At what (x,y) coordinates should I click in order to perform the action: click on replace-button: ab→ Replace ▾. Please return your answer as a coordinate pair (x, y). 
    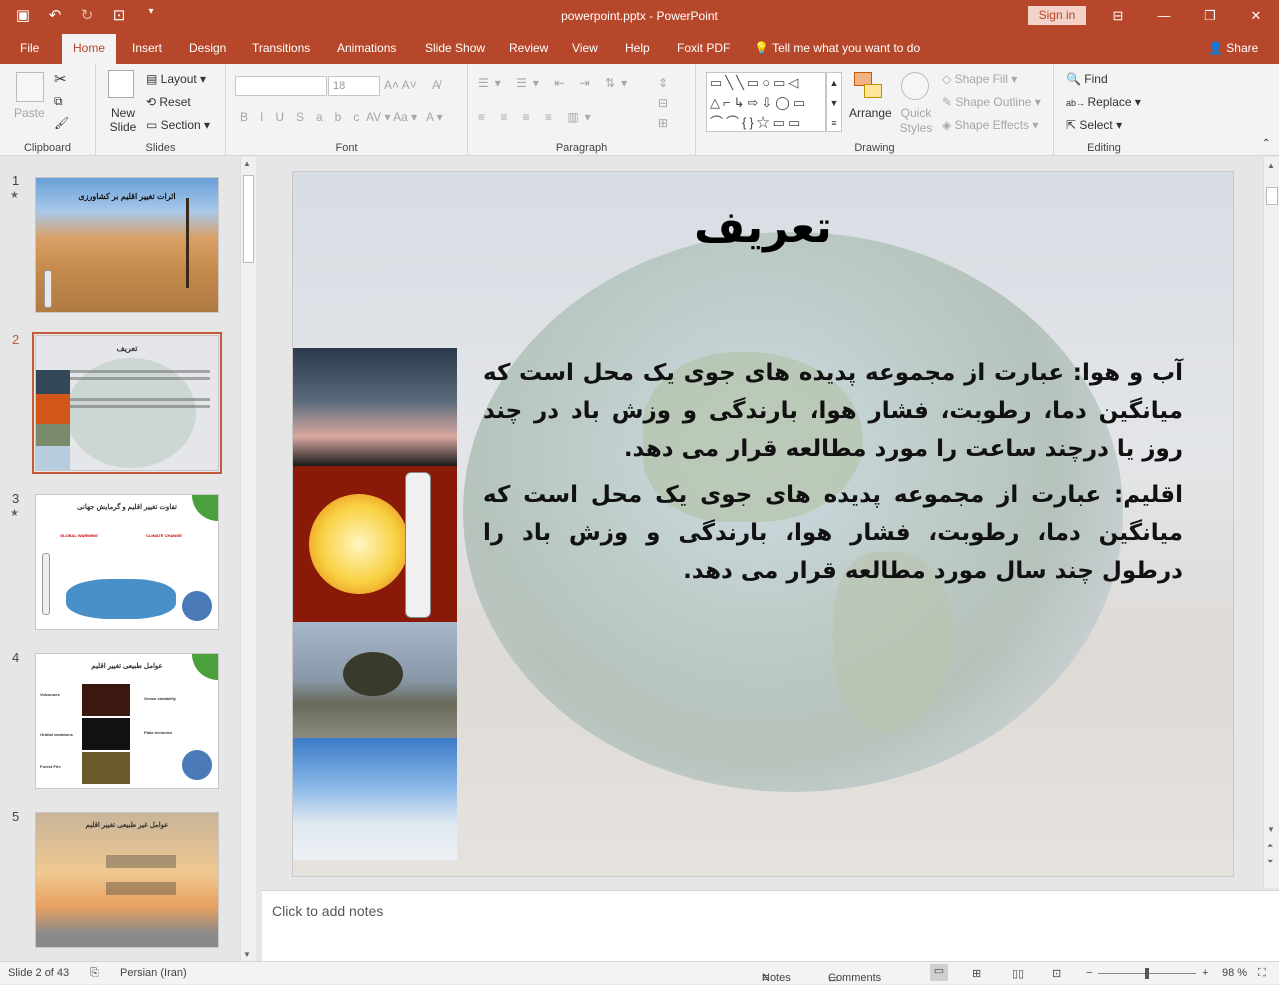
    Looking at the image, I should click on (1103, 102).